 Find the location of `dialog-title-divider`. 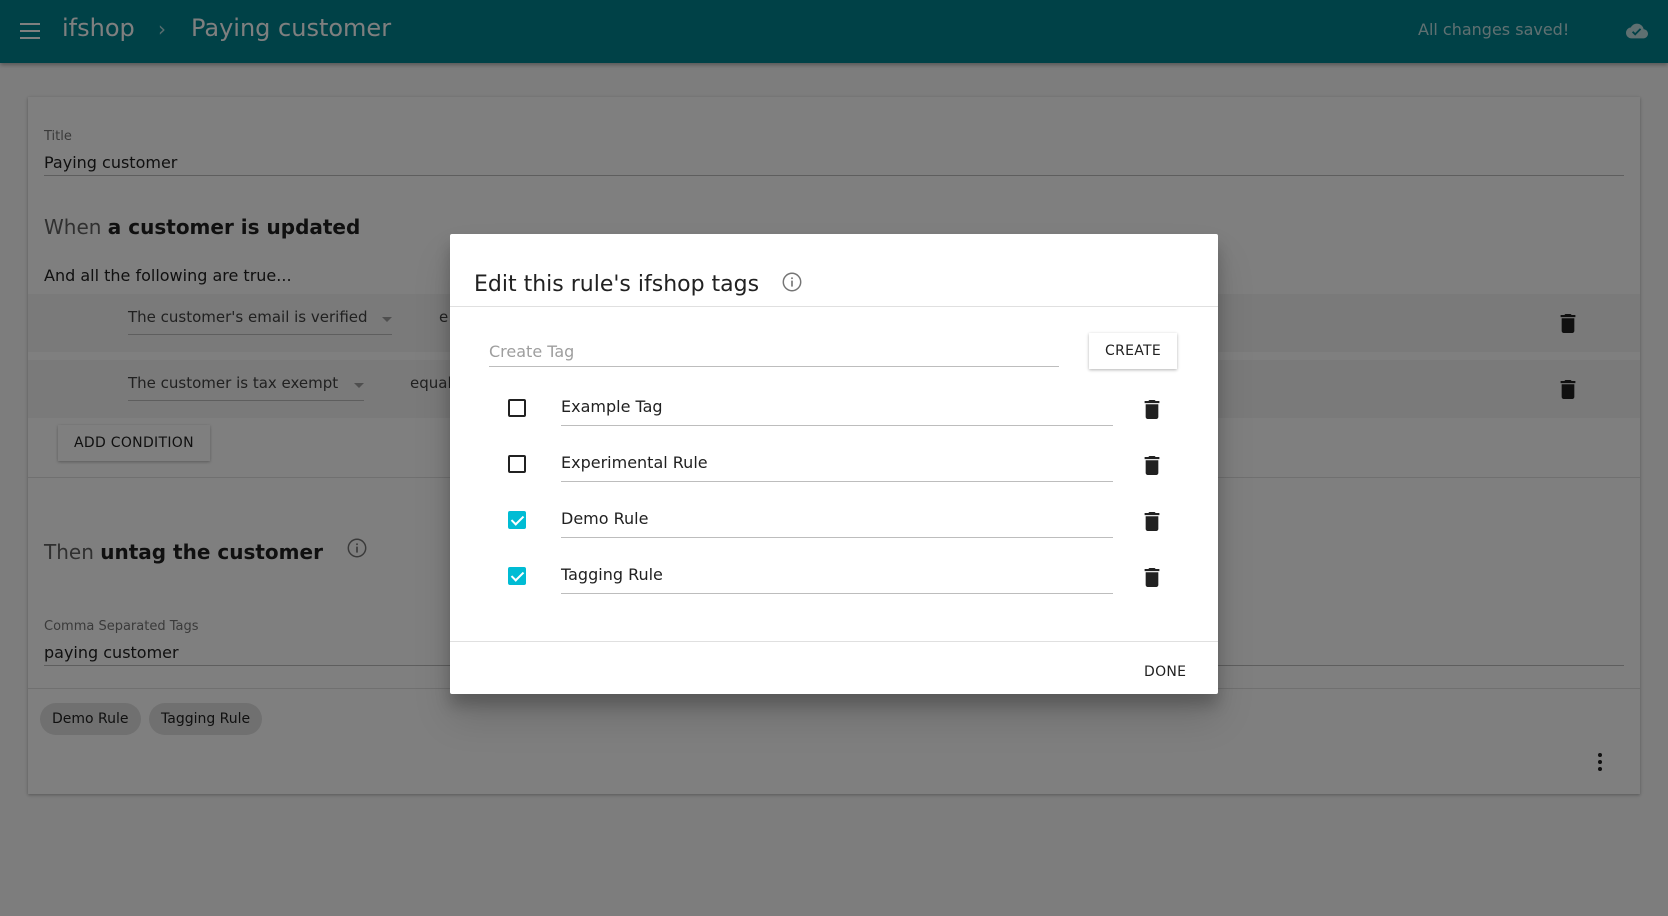

dialog-title-divider is located at coordinates (834, 306).